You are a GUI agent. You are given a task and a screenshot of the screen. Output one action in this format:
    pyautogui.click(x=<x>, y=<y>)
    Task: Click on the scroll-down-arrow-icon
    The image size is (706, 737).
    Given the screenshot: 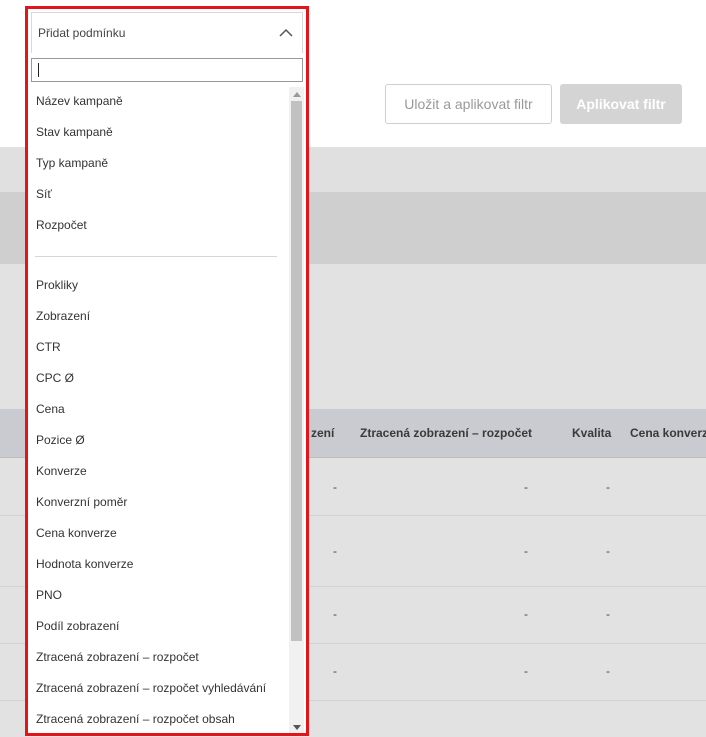 What is the action you would take?
    pyautogui.click(x=297, y=727)
    